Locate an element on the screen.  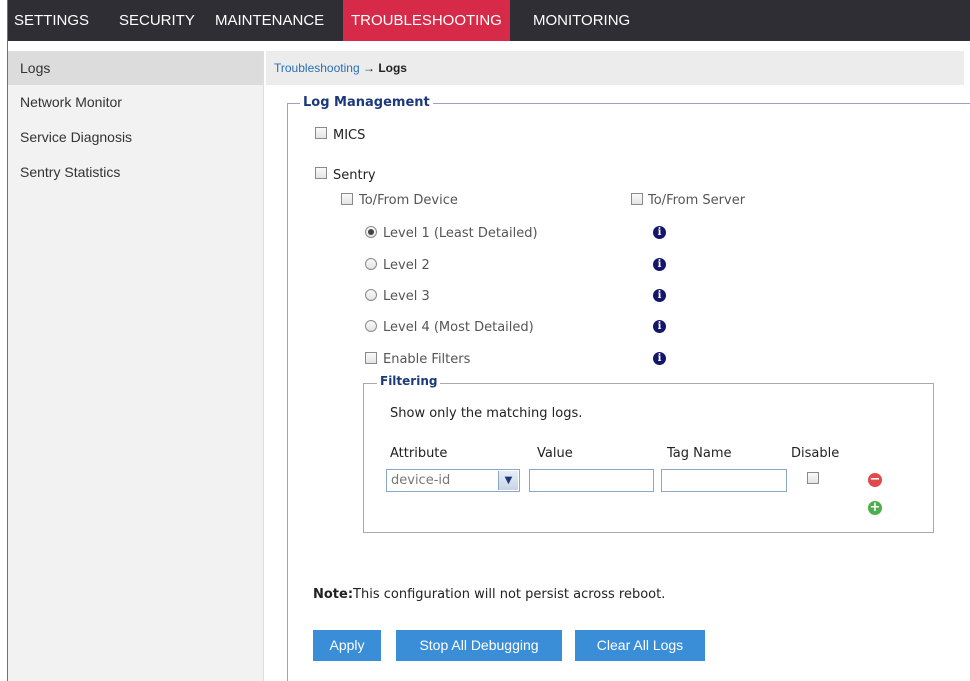
column-header-disable: Disable is located at coordinates (815, 453).